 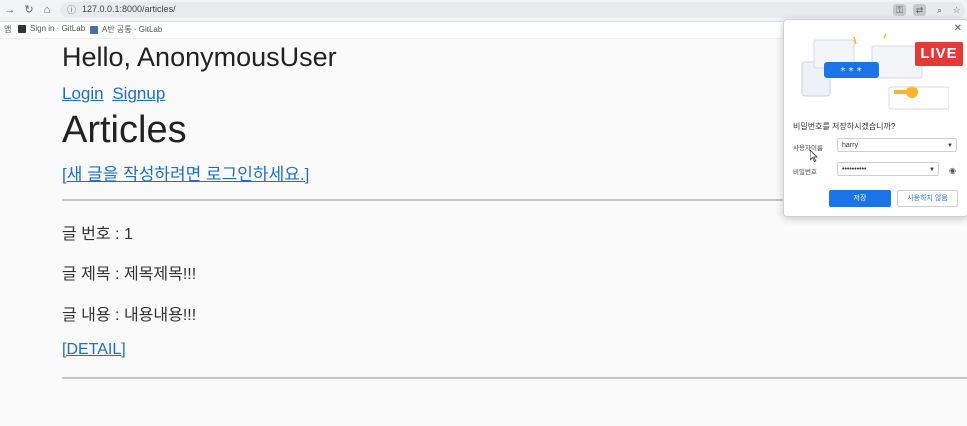 What do you see at coordinates (952, 170) in the screenshot?
I see `eye-icon: ◉` at bounding box center [952, 170].